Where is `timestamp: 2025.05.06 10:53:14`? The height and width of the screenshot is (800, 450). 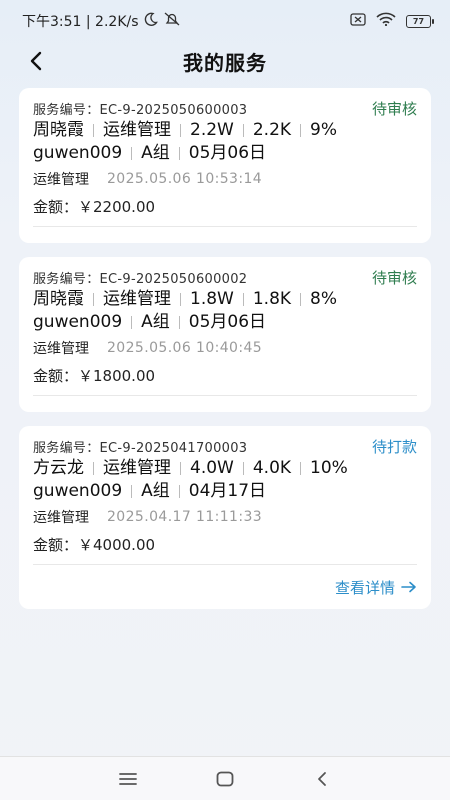
timestamp: 2025.05.06 10:53:14 is located at coordinates (185, 179).